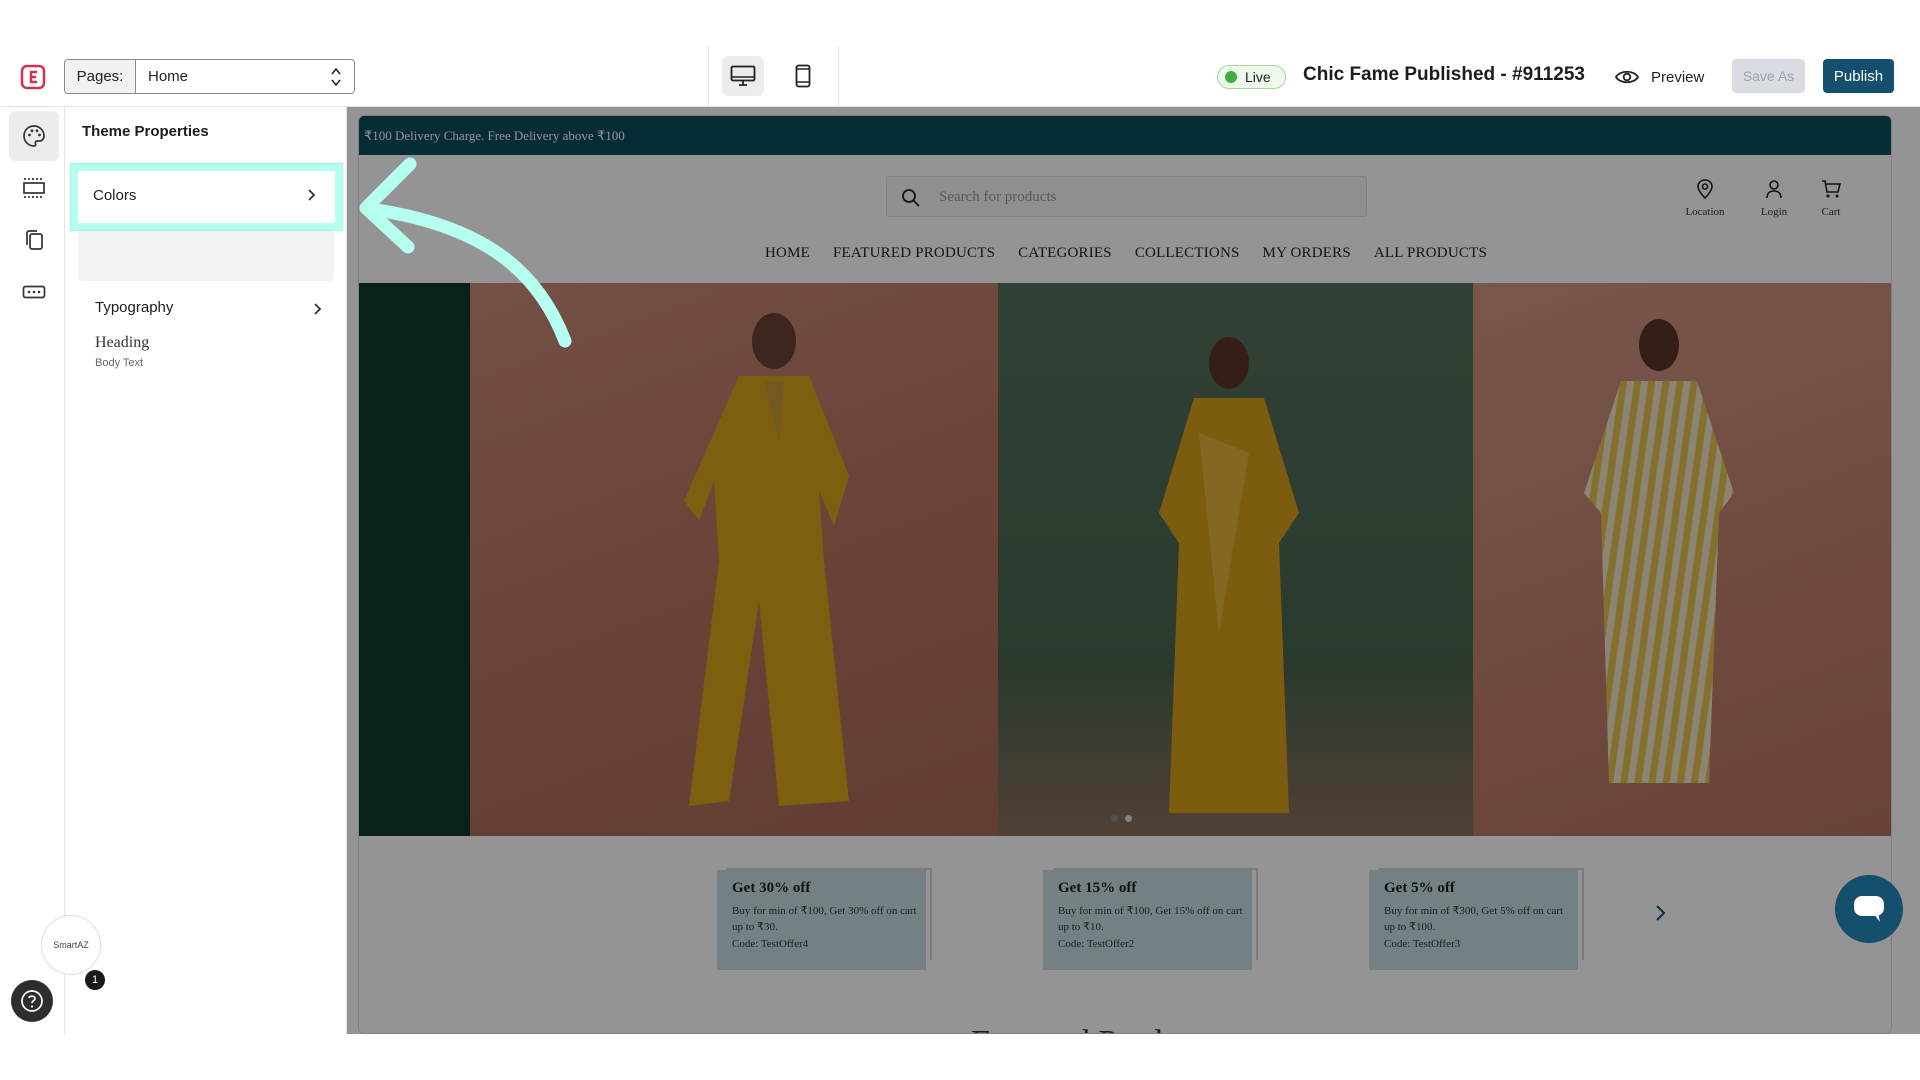 The width and height of the screenshot is (1920, 1080). Describe the element at coordinates (100, 76) in the screenshot. I see `pages-label: Pages:` at that location.